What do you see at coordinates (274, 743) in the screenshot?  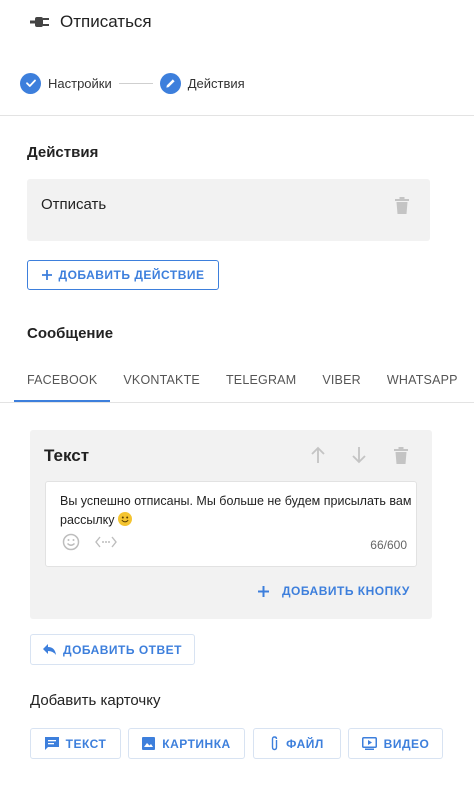 I see `paperclip-icon` at bounding box center [274, 743].